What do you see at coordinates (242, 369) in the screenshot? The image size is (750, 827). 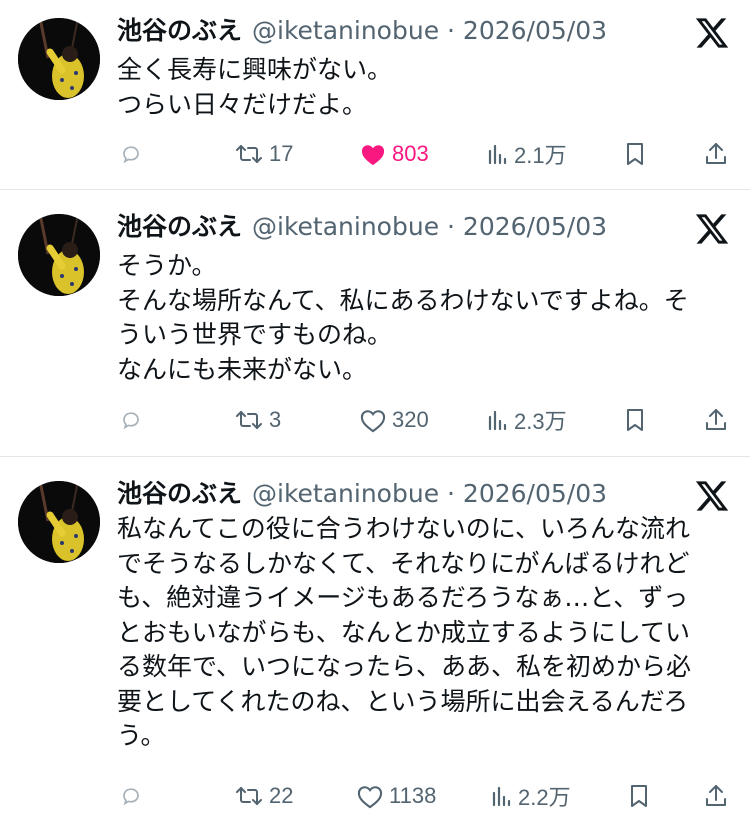 I see `text-line: なんにも未来がない。` at bounding box center [242, 369].